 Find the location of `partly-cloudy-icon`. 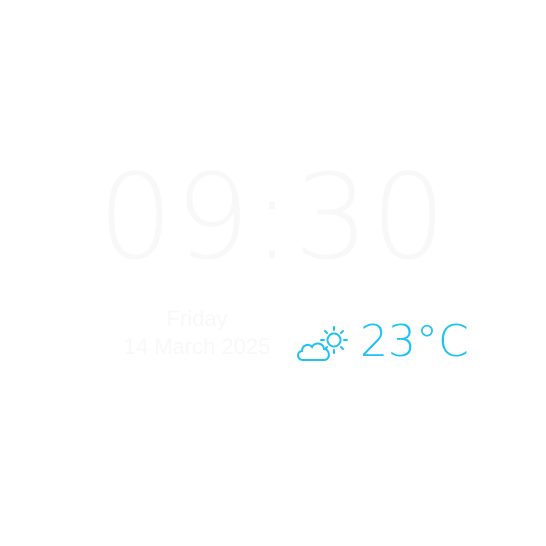

partly-cloudy-icon is located at coordinates (324, 342).